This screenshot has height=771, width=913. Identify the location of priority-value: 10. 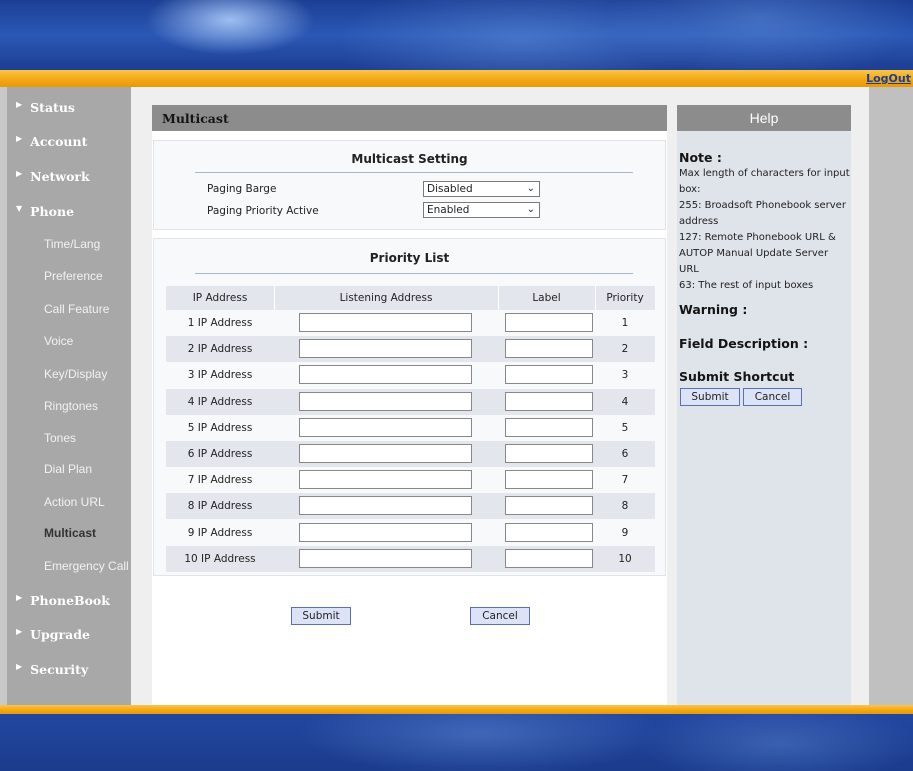
(625, 558).